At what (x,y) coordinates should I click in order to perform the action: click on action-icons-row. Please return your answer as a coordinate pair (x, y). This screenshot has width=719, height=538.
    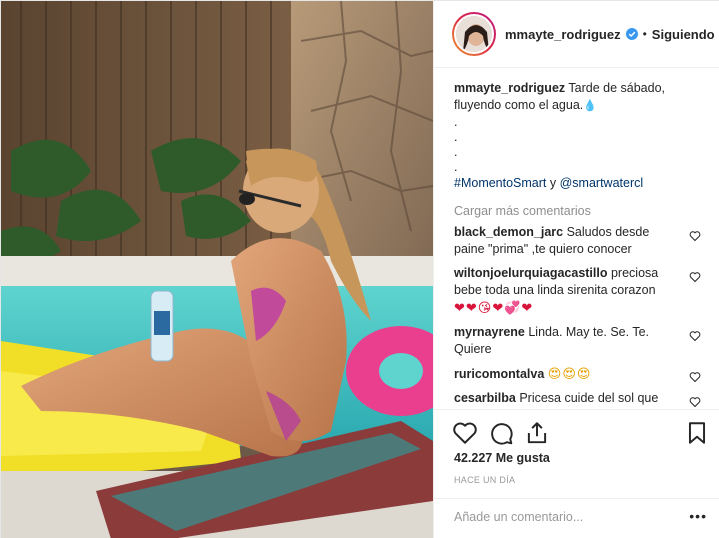
    Looking at the image, I should click on (582, 434).